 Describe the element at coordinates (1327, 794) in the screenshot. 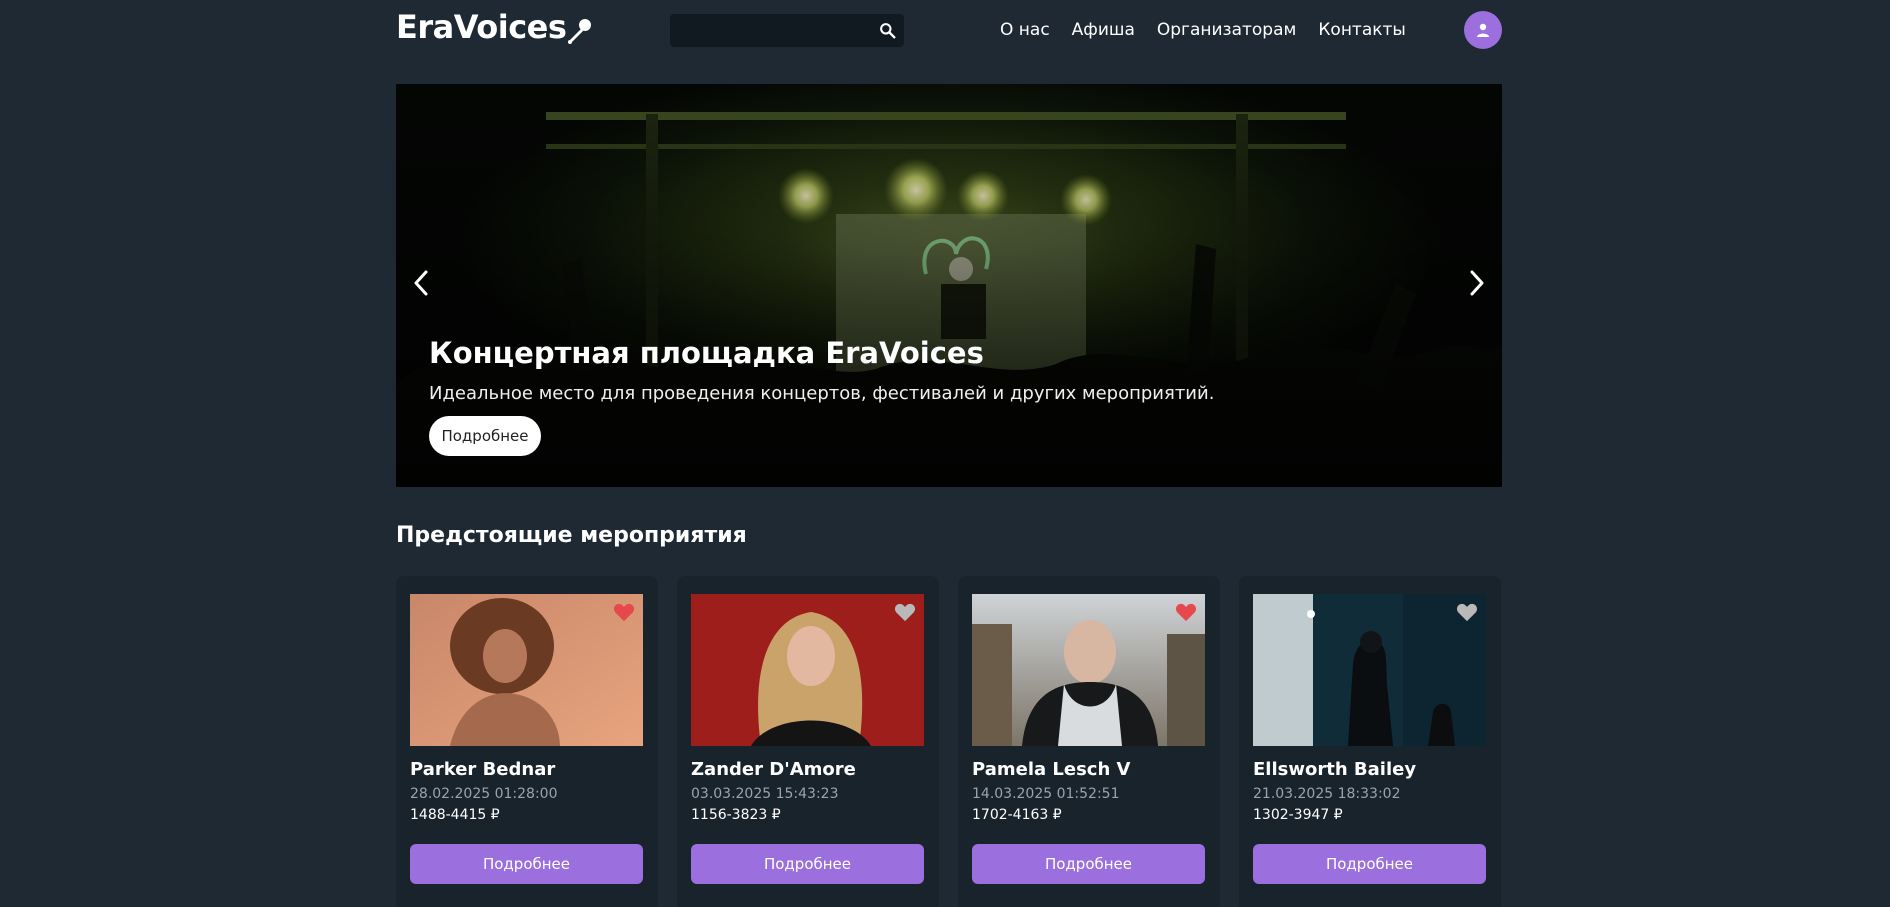

I see `event-date: 21.03.2025 18:33:02` at that location.